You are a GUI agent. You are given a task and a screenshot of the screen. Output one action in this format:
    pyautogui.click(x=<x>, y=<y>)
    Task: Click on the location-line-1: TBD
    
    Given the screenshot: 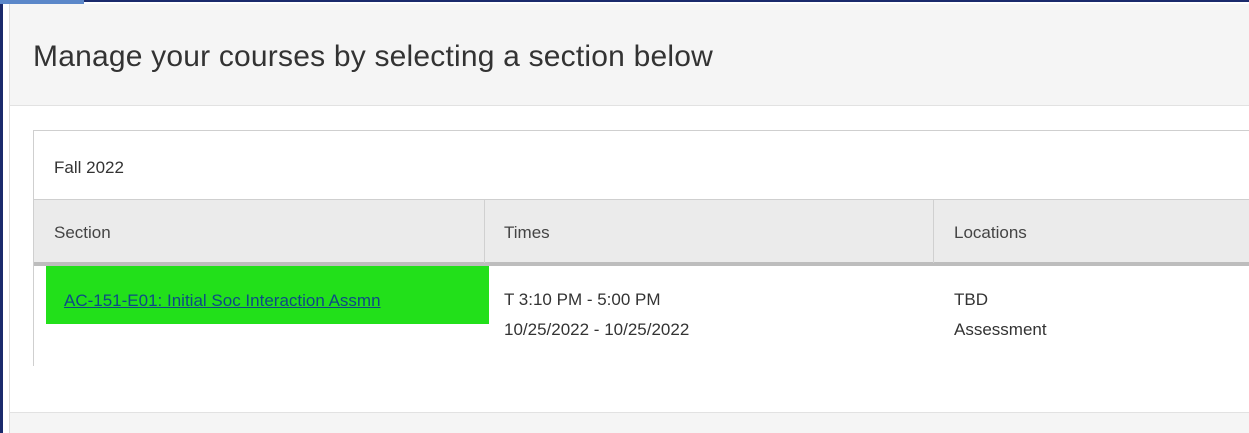 What is the action you would take?
    pyautogui.click(x=971, y=299)
    